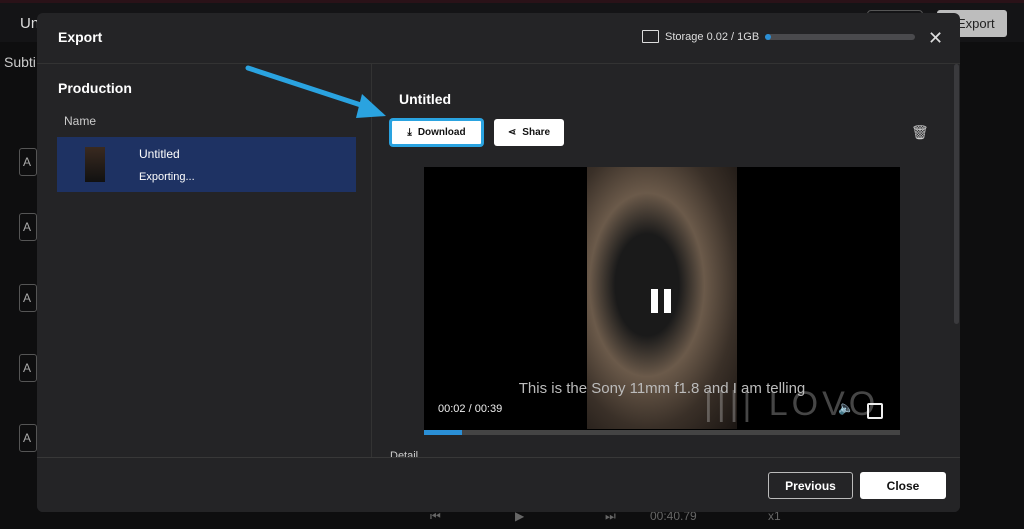  Describe the element at coordinates (498, 38) in the screenshot. I see `dialog-header: Export Storage 0.02 / 1GB ✕` at that location.